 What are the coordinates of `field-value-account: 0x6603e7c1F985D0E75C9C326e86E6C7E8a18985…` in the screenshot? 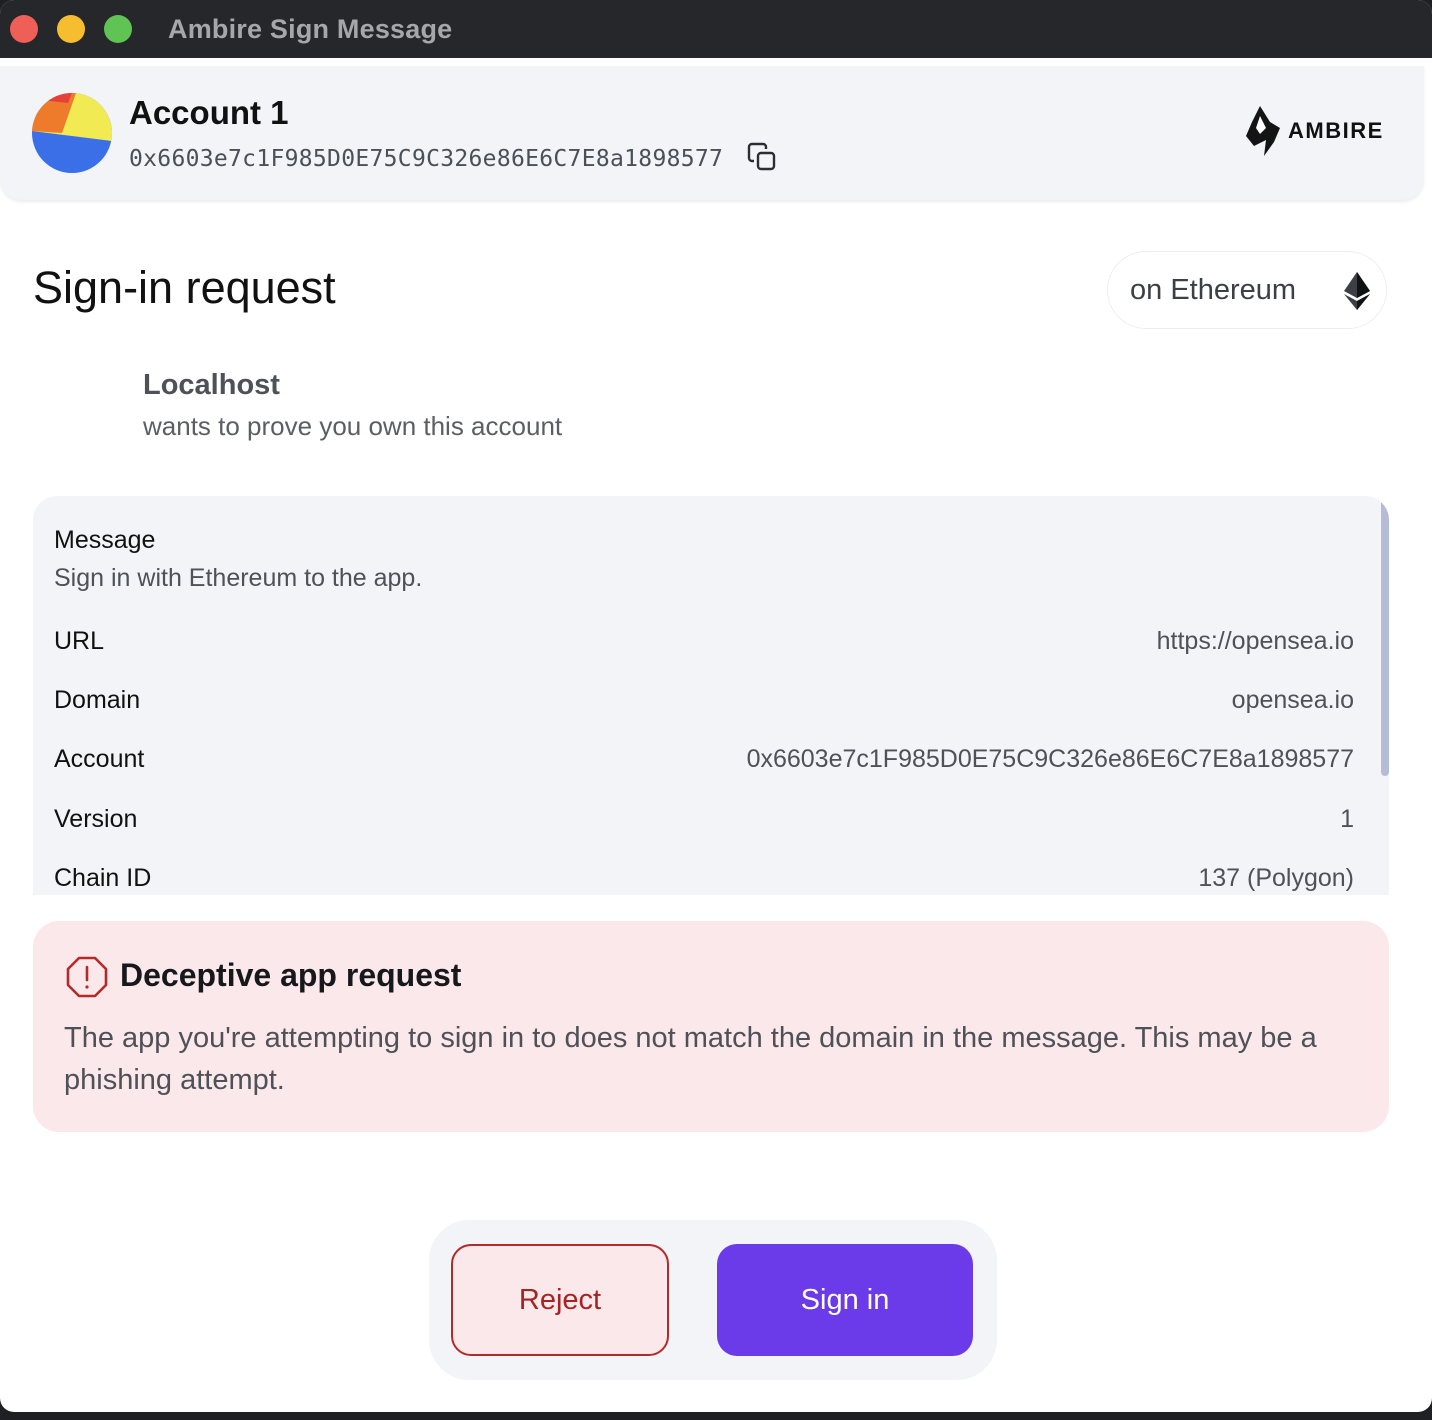 It's located at (1050, 758).